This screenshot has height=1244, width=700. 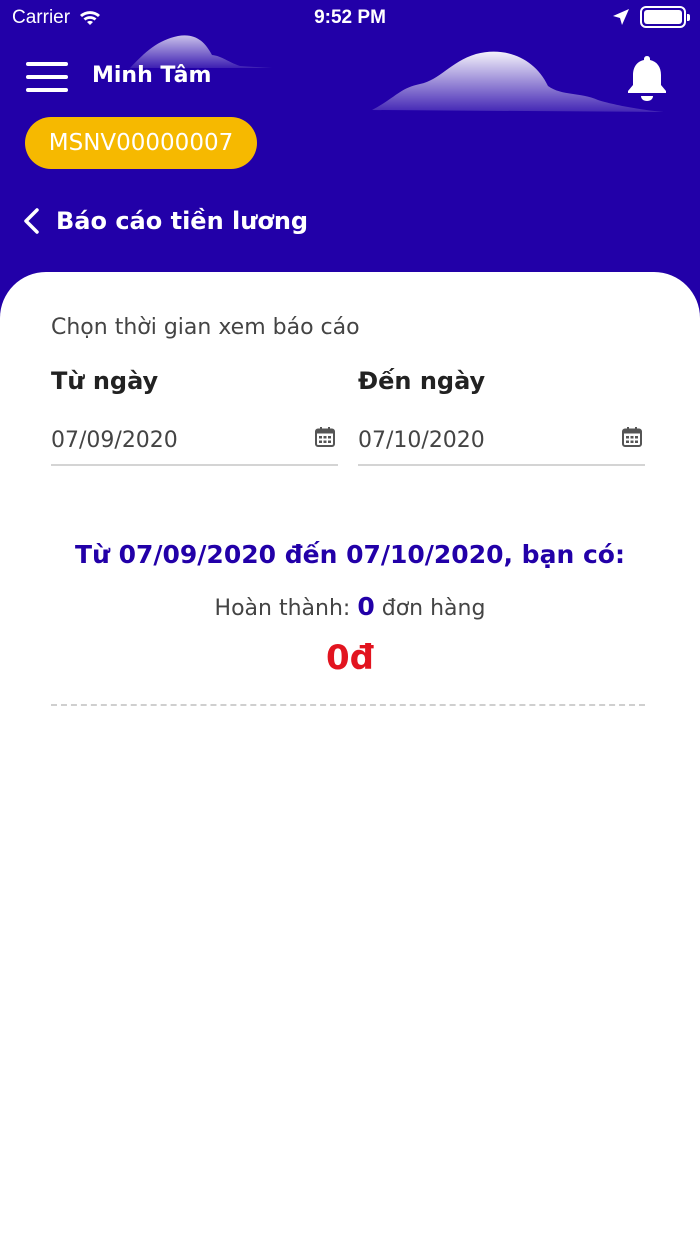 I want to click on menu-icon, so click(x=47, y=64).